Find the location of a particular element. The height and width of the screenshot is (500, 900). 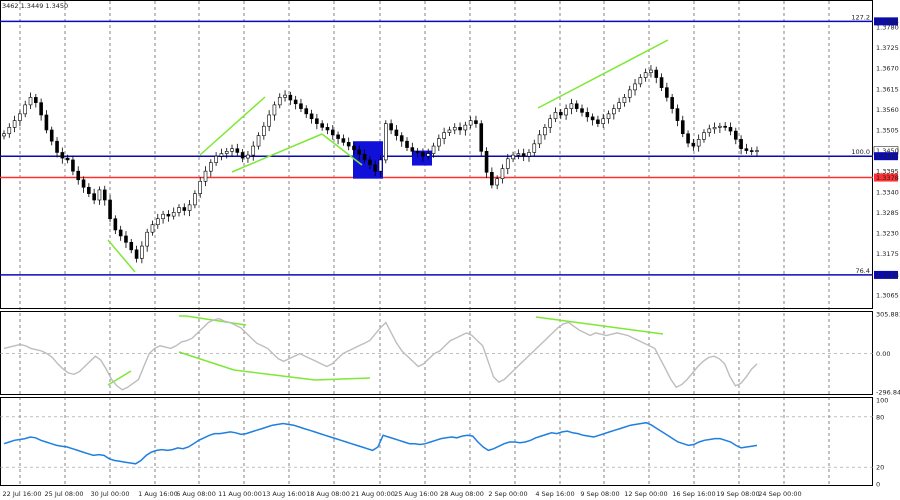

time-tick-8: 21 Aug 00:00 is located at coordinates (373, 494).